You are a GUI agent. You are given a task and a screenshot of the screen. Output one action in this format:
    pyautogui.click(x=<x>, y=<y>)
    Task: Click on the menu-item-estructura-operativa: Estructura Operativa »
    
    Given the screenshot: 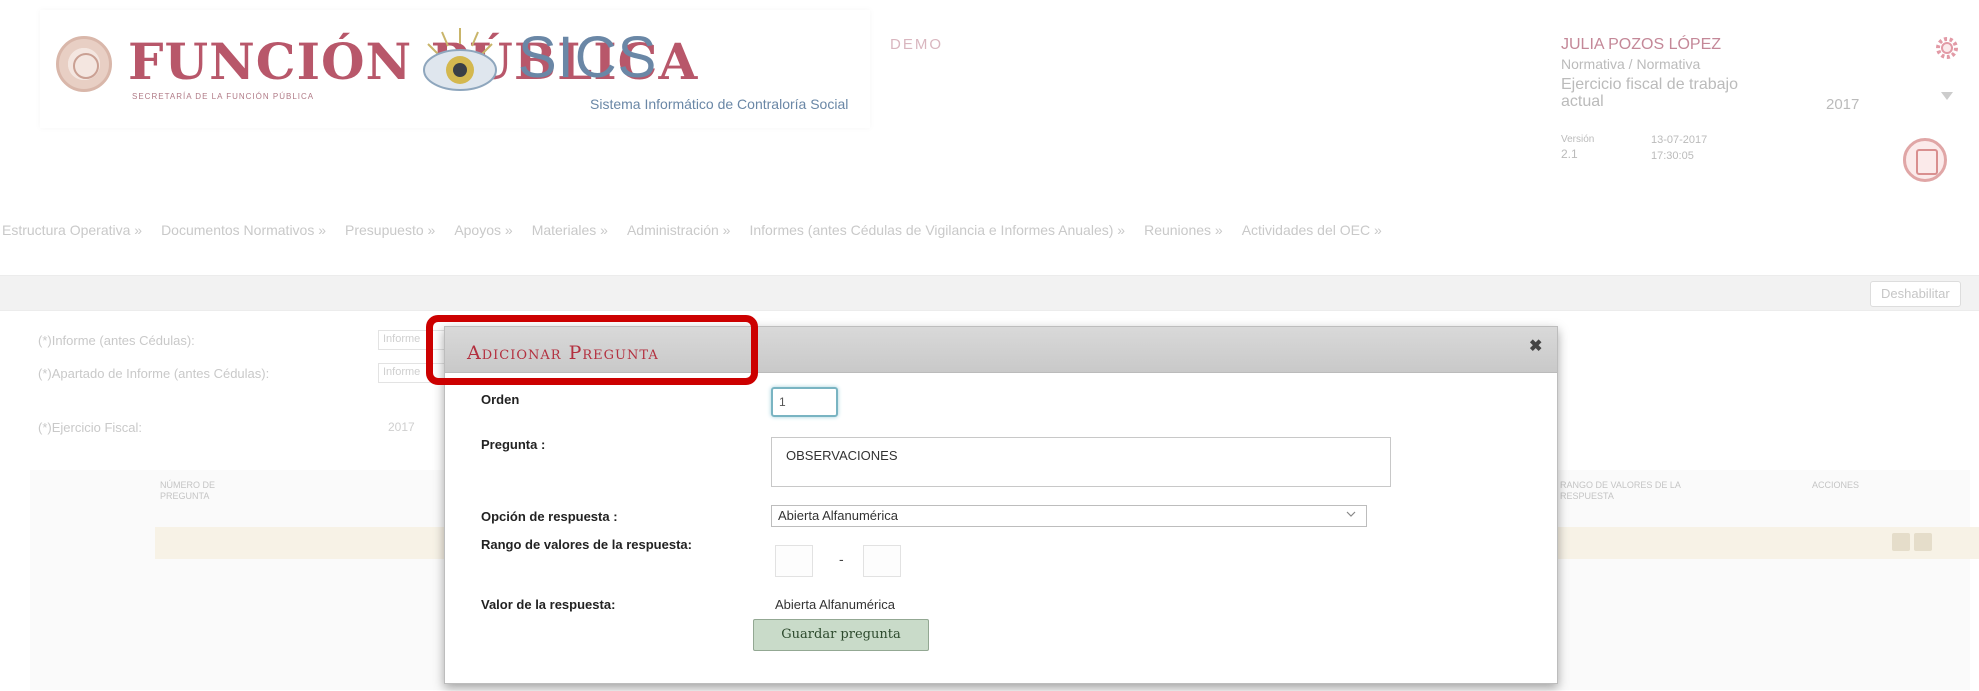 What is the action you would take?
    pyautogui.click(x=72, y=234)
    